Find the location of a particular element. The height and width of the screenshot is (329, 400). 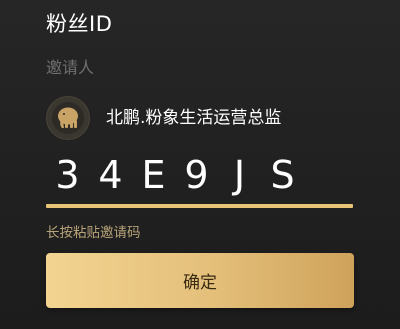

invite-code-input: 3 4 E 9 J S is located at coordinates (199, 175).